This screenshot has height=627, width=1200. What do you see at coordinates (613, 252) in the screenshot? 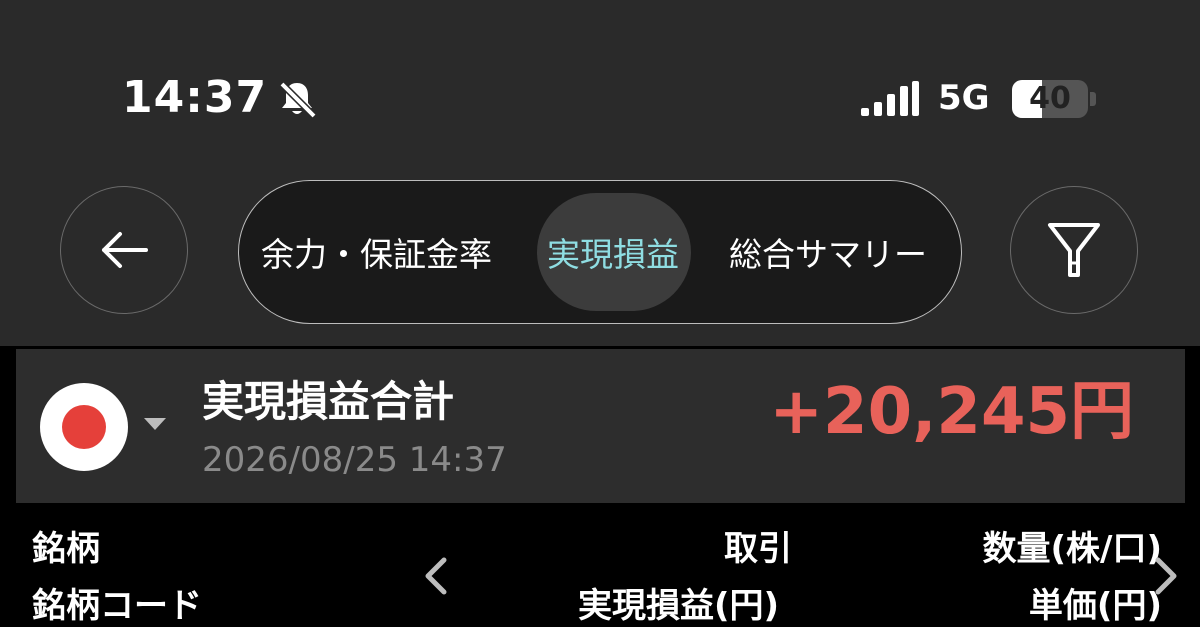
I see `tab-realized-pl: 実現損益` at bounding box center [613, 252].